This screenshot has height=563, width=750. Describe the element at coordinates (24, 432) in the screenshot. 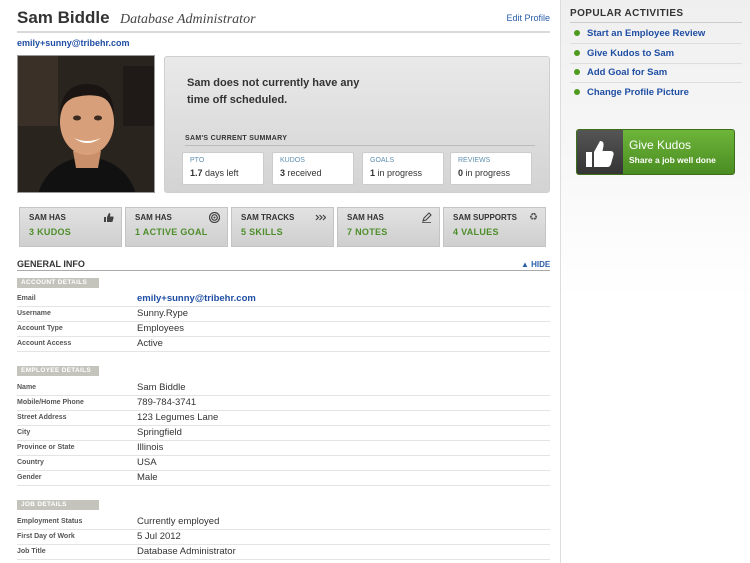

I see `row-label: City` at that location.